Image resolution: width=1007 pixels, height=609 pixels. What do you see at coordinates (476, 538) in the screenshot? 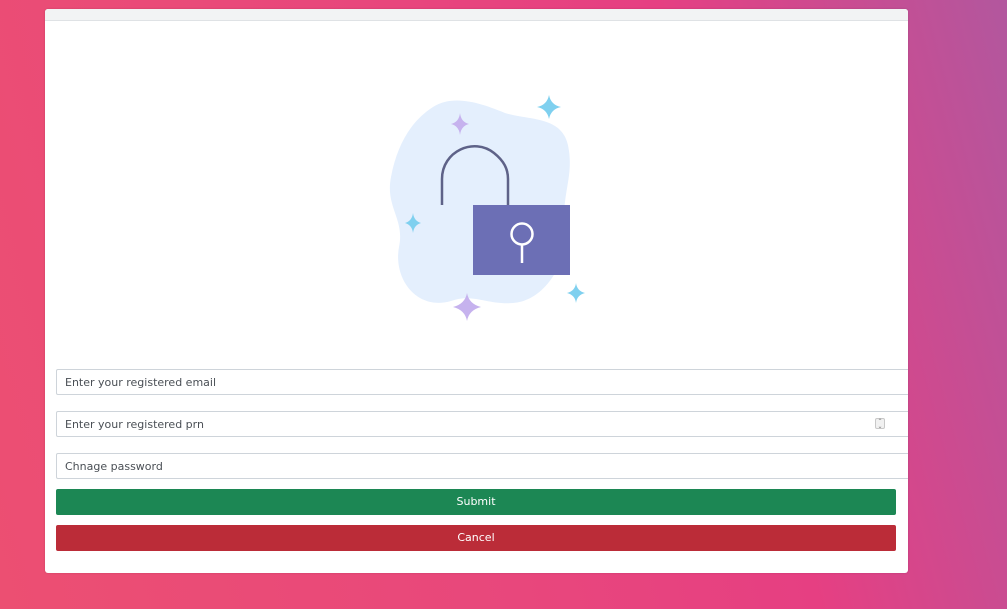
I see `cancel-button: Cancel` at bounding box center [476, 538].